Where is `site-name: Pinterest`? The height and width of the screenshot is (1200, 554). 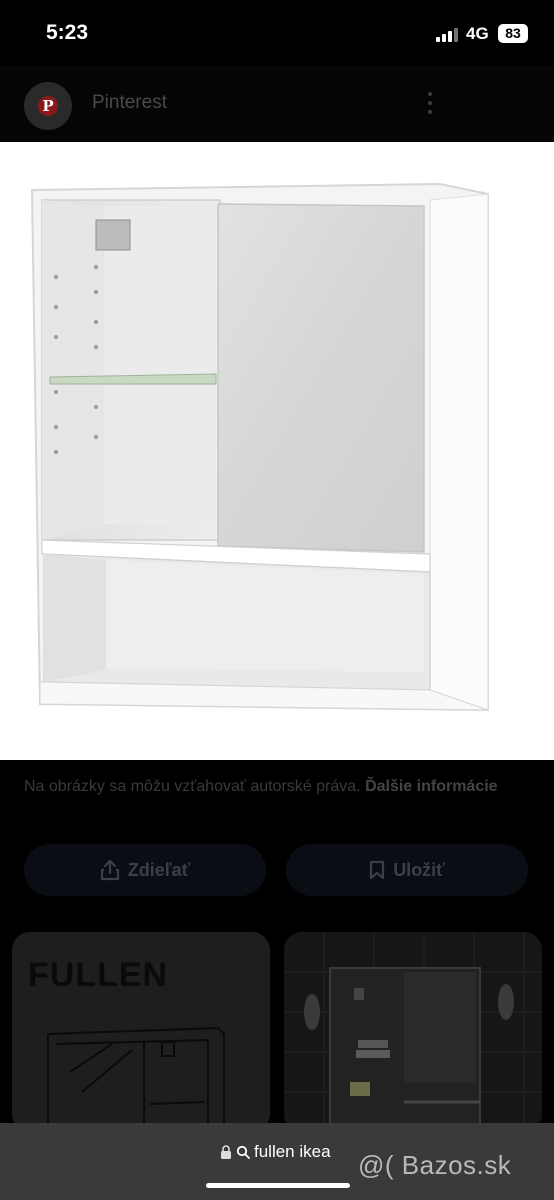
site-name: Pinterest is located at coordinates (129, 103).